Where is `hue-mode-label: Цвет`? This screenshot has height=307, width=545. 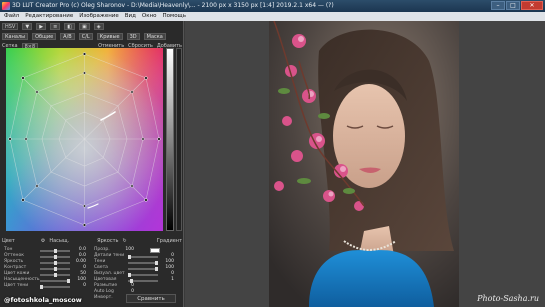
hue-mode-label: Цвет is located at coordinates (8, 241).